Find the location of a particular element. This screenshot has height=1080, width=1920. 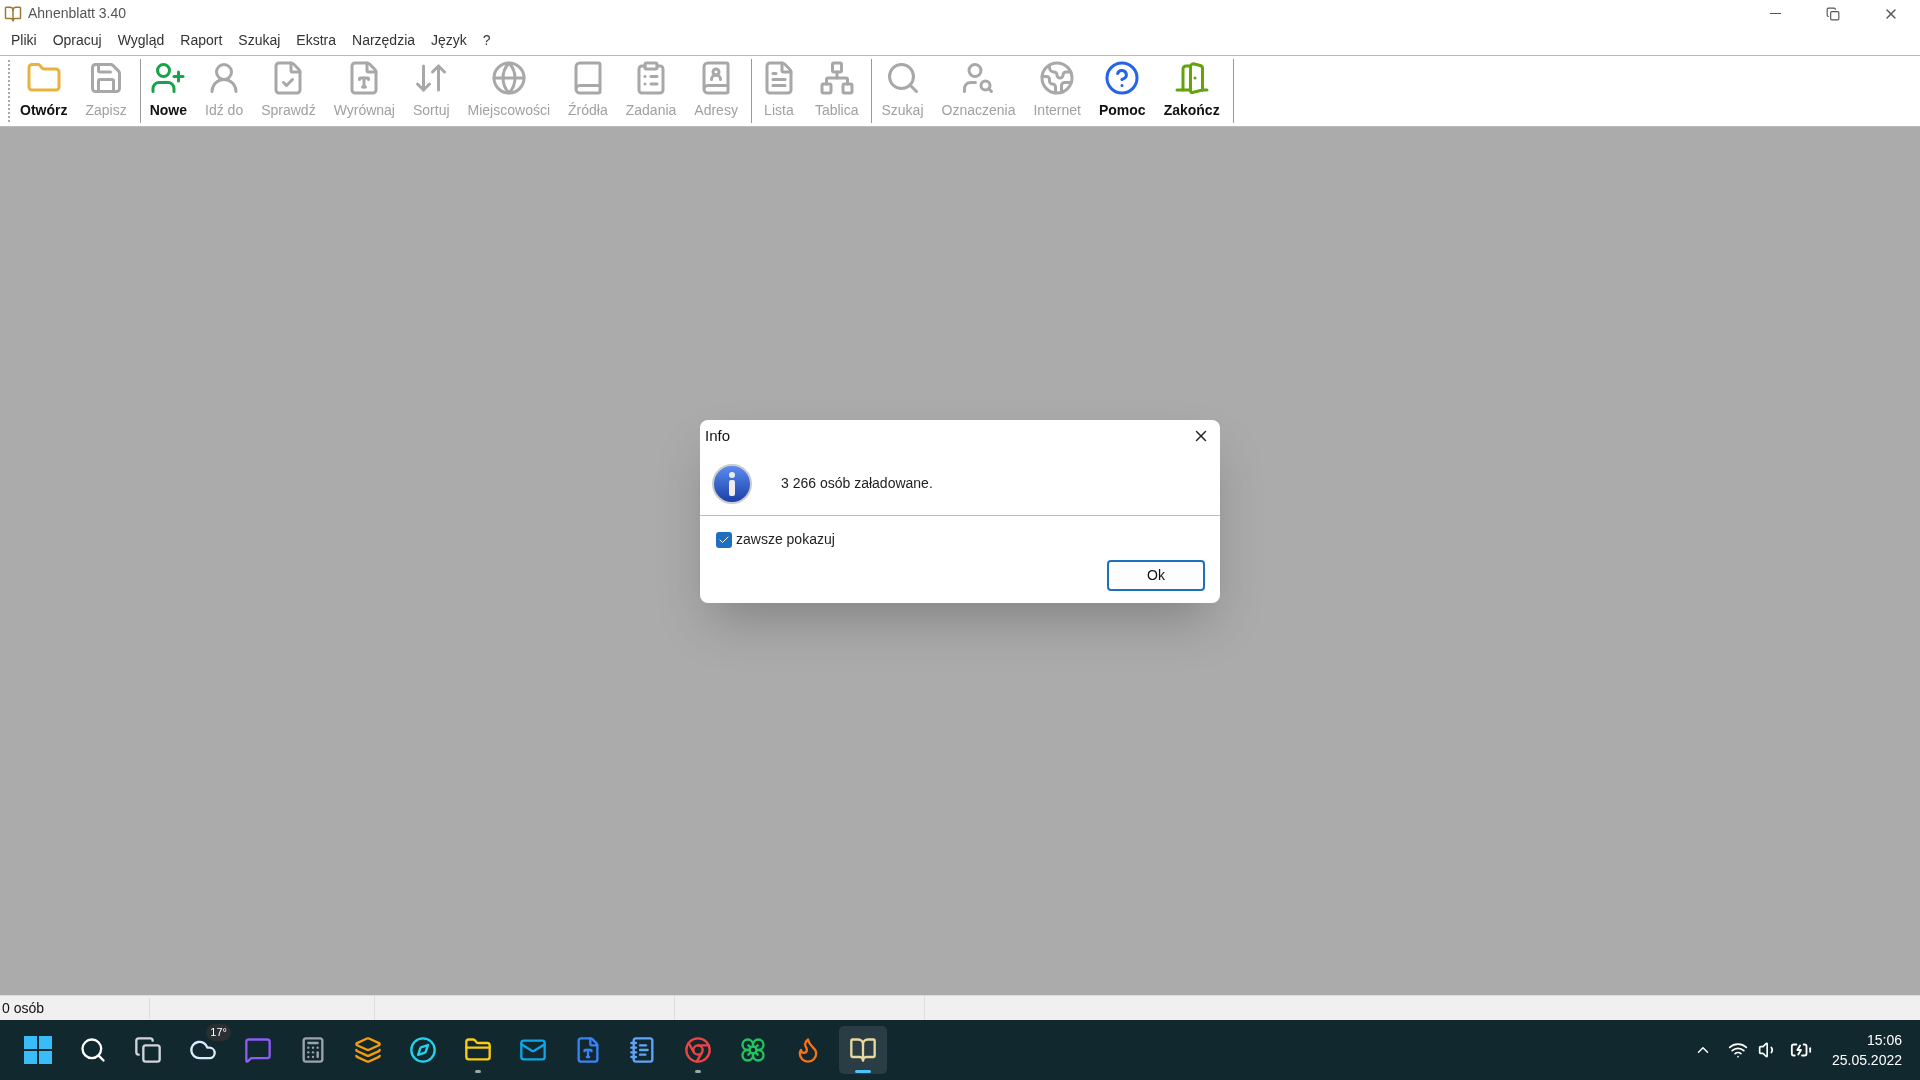

flower-icon is located at coordinates (753, 1050).